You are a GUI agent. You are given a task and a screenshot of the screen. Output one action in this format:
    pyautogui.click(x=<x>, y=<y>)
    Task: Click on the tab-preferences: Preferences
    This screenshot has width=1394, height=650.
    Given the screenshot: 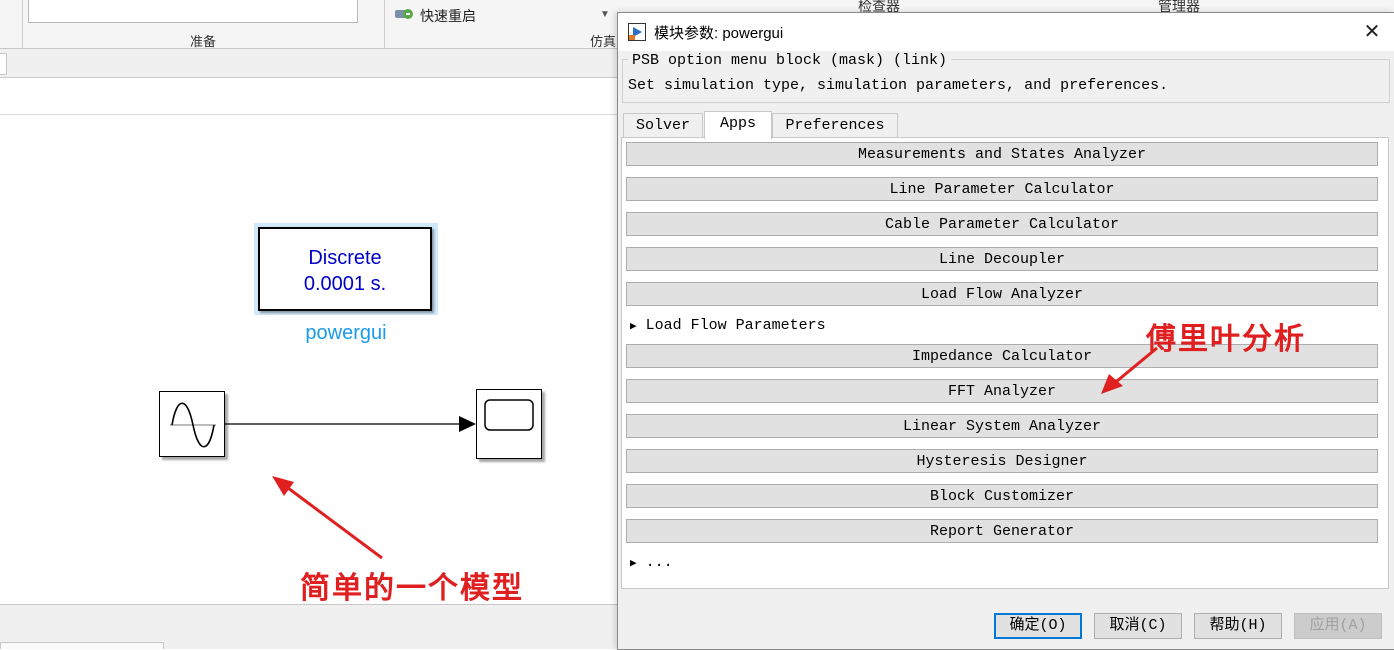 What is the action you would take?
    pyautogui.click(x=835, y=125)
    